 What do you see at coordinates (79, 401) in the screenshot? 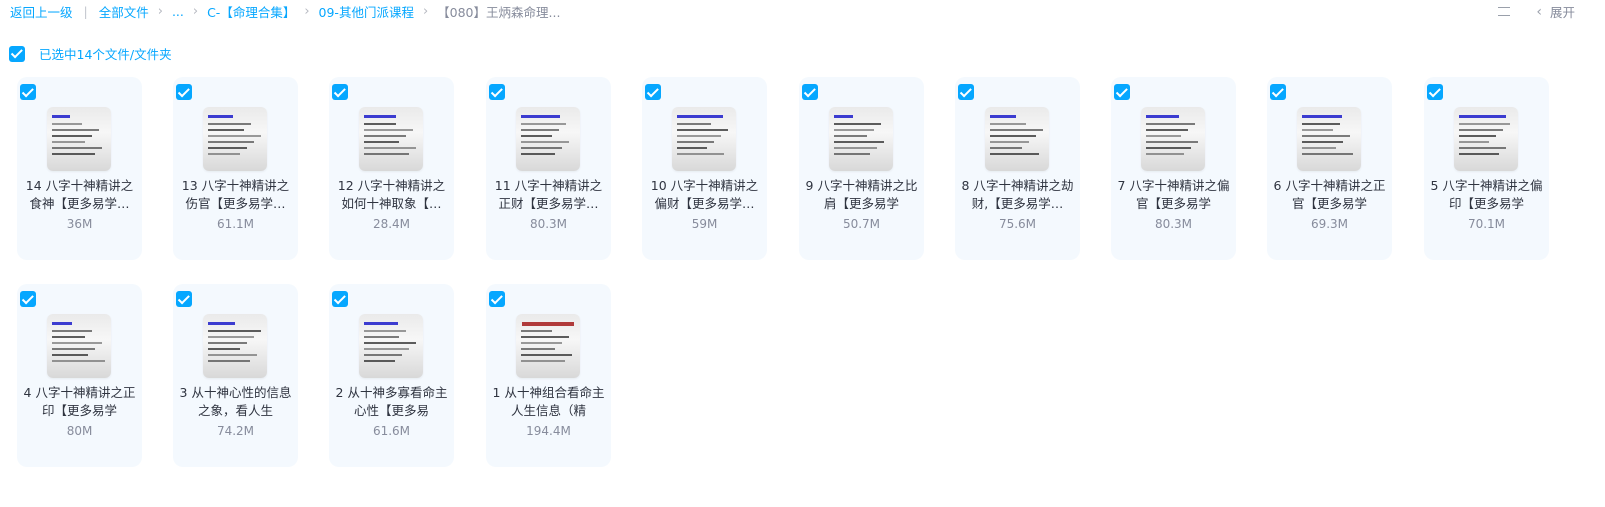
I see `file-name: 4 八字十神精讲之正印【更多易学` at bounding box center [79, 401].